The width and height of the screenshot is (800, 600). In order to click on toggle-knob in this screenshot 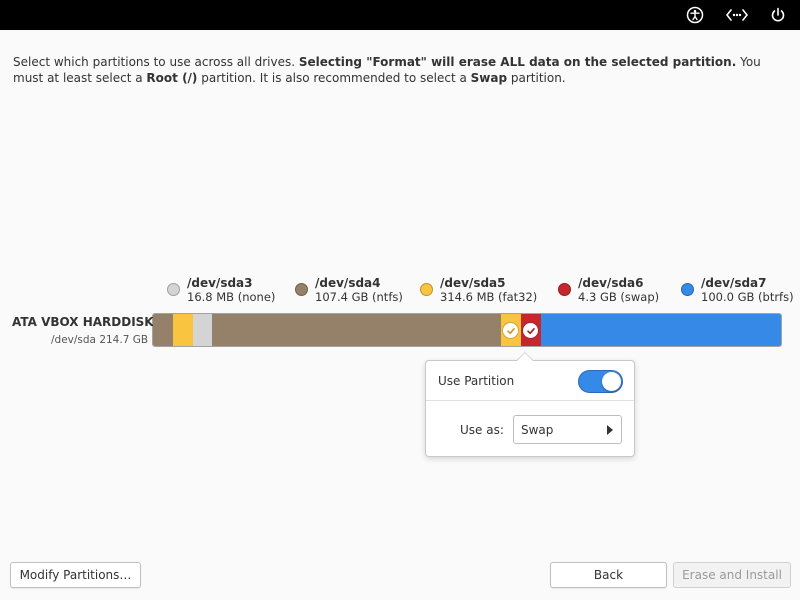, I will do `click(611, 381)`.